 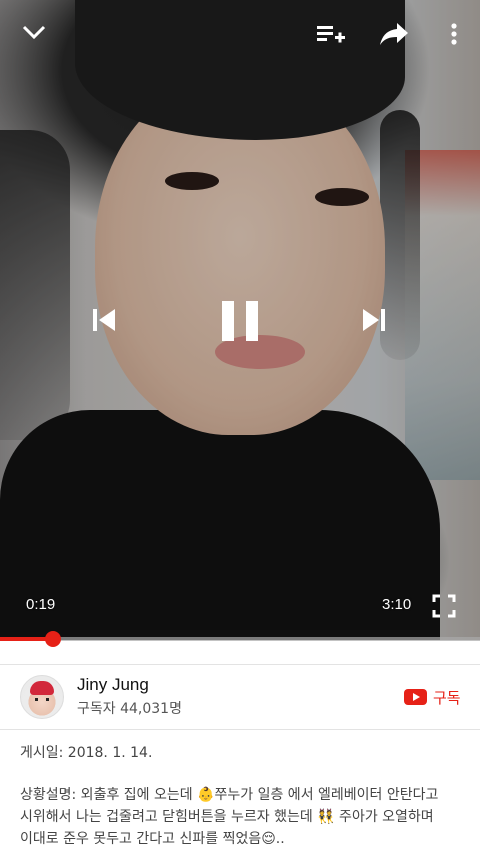 I want to click on avatar-eyes, so click(x=42, y=699).